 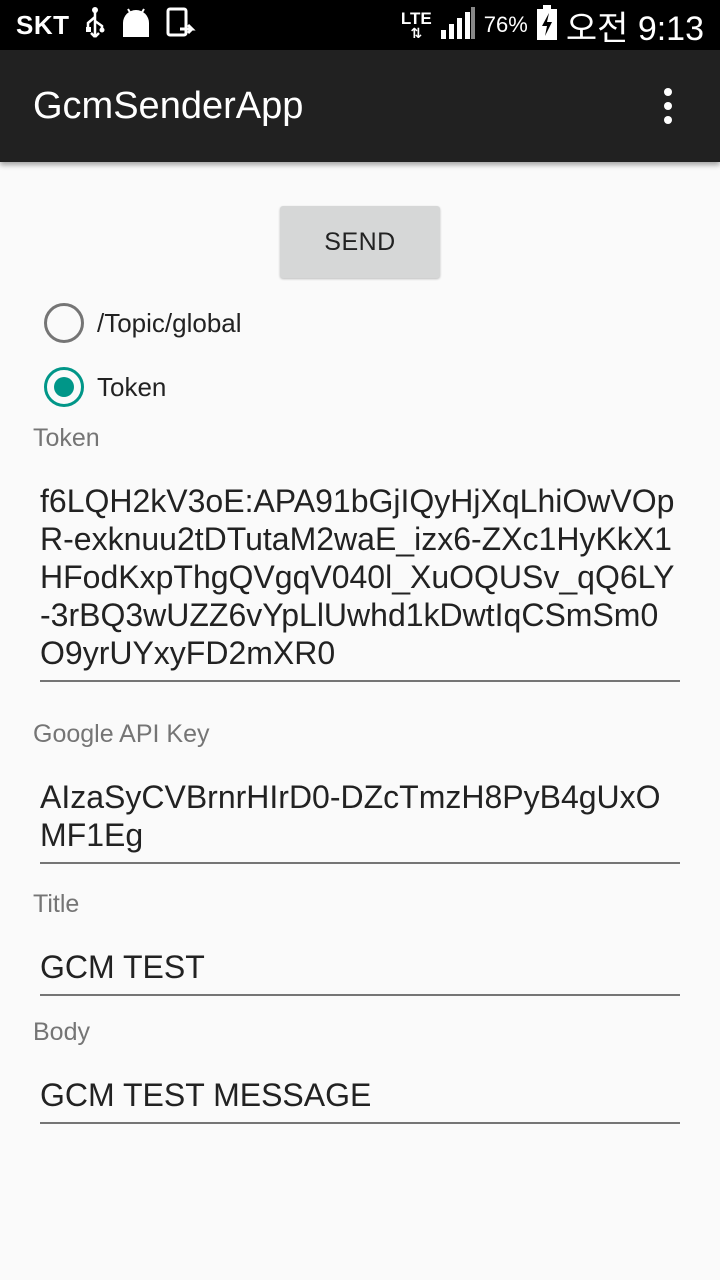 What do you see at coordinates (95, 25) in the screenshot?
I see `usb-icon` at bounding box center [95, 25].